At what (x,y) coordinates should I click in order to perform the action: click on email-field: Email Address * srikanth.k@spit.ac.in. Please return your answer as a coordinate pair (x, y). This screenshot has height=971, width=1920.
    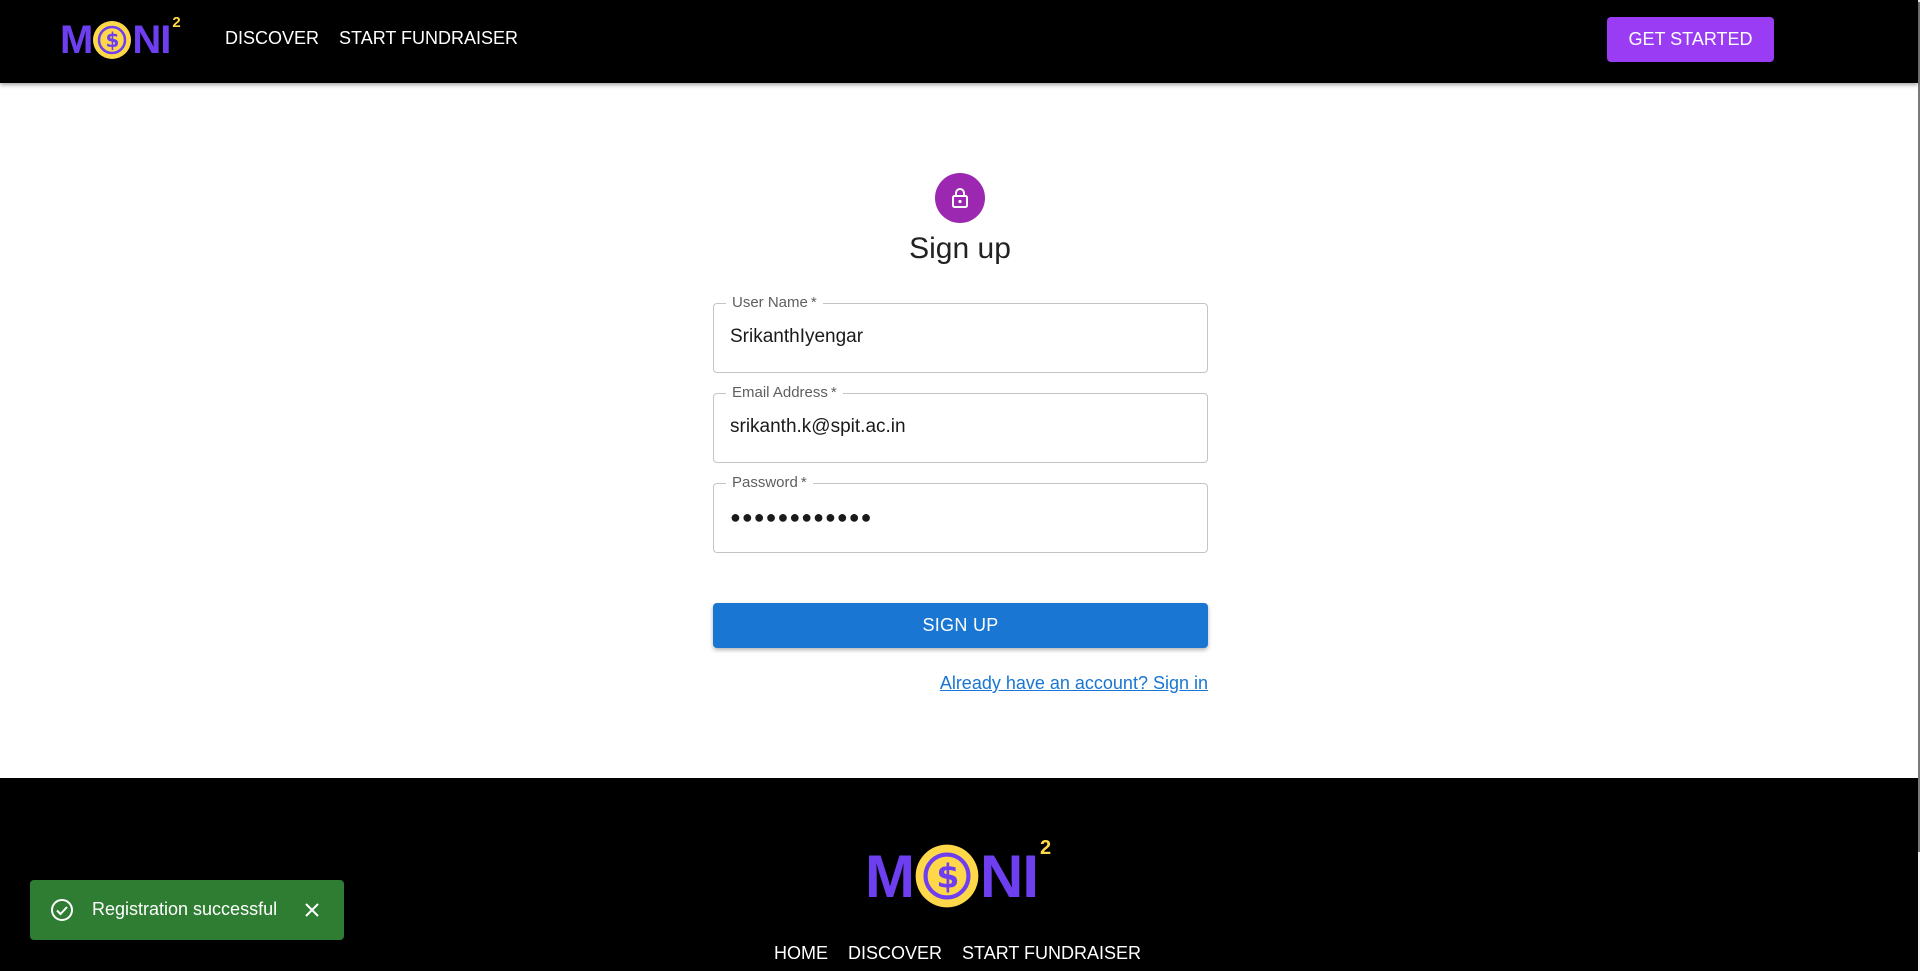
    Looking at the image, I should click on (960, 423).